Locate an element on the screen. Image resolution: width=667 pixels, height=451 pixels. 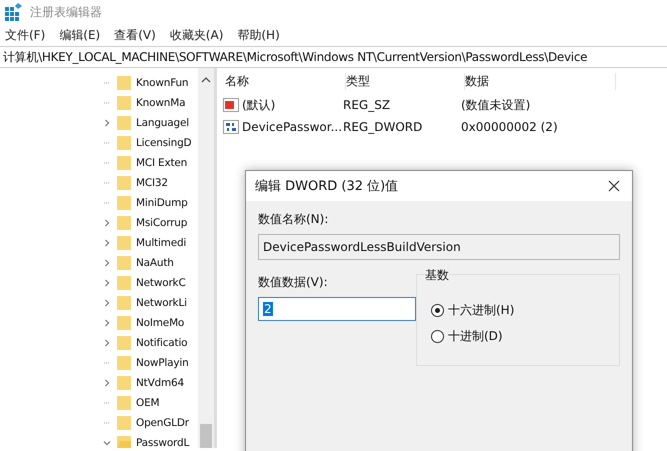
scrollbar is located at coordinates (206, 258).